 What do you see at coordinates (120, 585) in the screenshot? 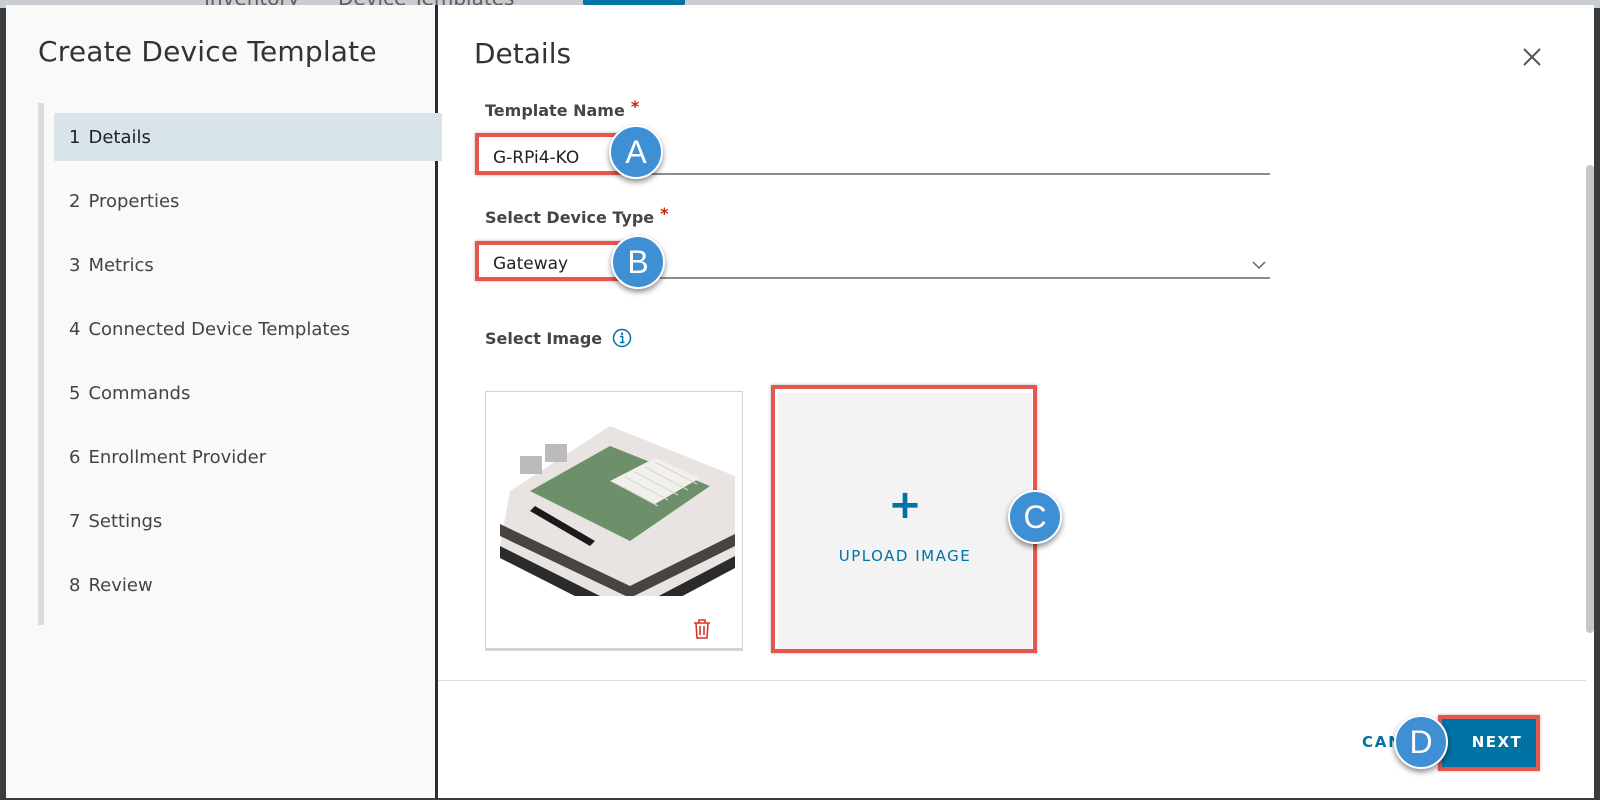
I see `step-label: Review` at bounding box center [120, 585].